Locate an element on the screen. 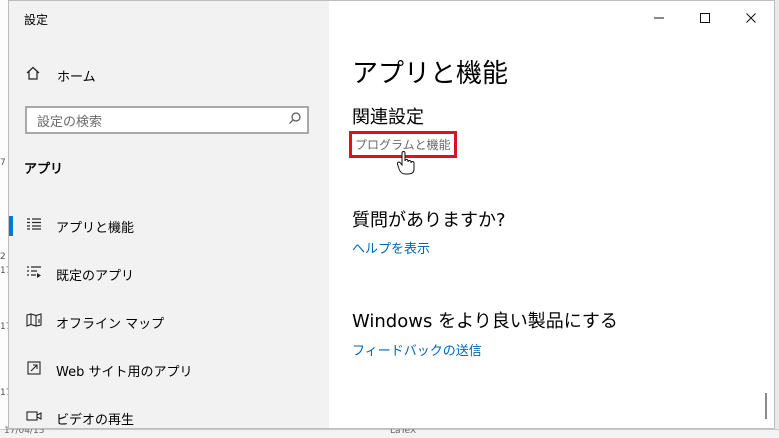  scrollbar-thumb is located at coordinates (766, 406).